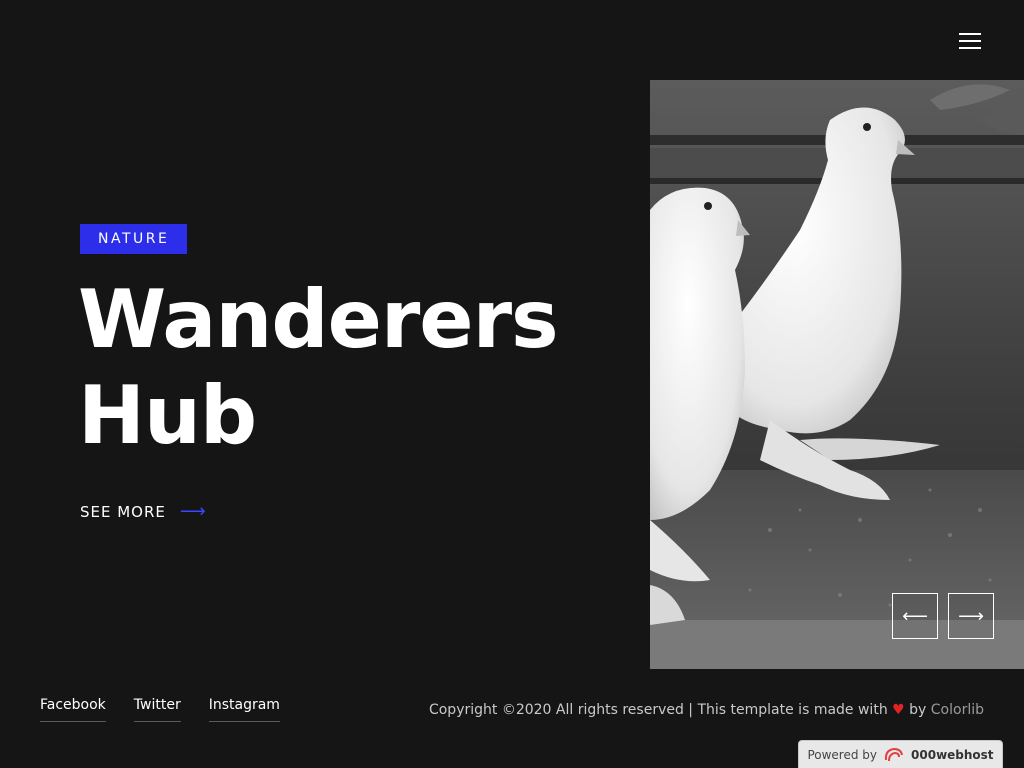  What do you see at coordinates (952, 755) in the screenshot?
I see `powered-by-brand: 000webhost` at bounding box center [952, 755].